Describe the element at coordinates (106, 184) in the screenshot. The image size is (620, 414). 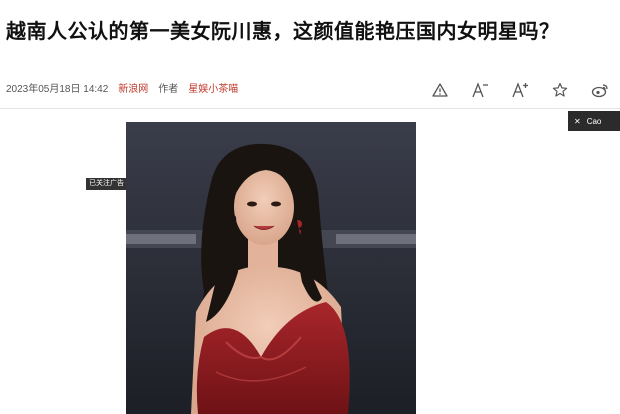
I see `ad-label: 已关注广告` at that location.